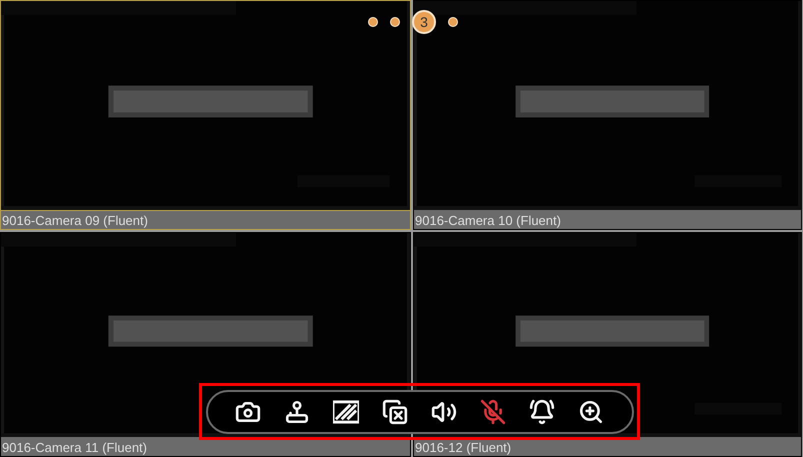 This screenshot has width=803, height=457. Describe the element at coordinates (607, 219) in the screenshot. I see `camera-label: 9016-Camera 10 (Fluent)` at that location.